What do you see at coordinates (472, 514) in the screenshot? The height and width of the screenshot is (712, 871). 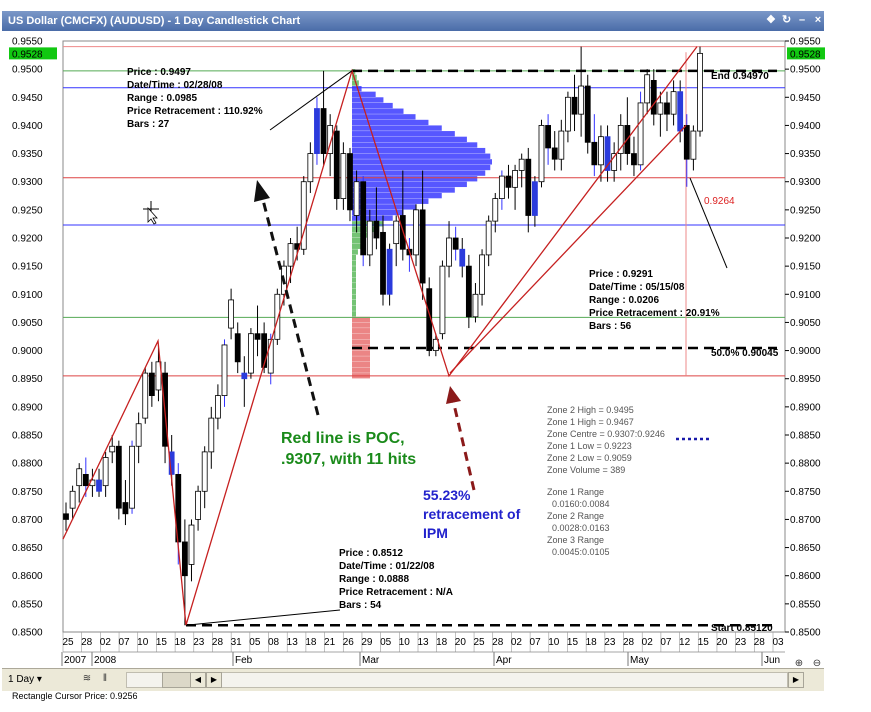 I see `annotation-text: retracement of` at bounding box center [472, 514].